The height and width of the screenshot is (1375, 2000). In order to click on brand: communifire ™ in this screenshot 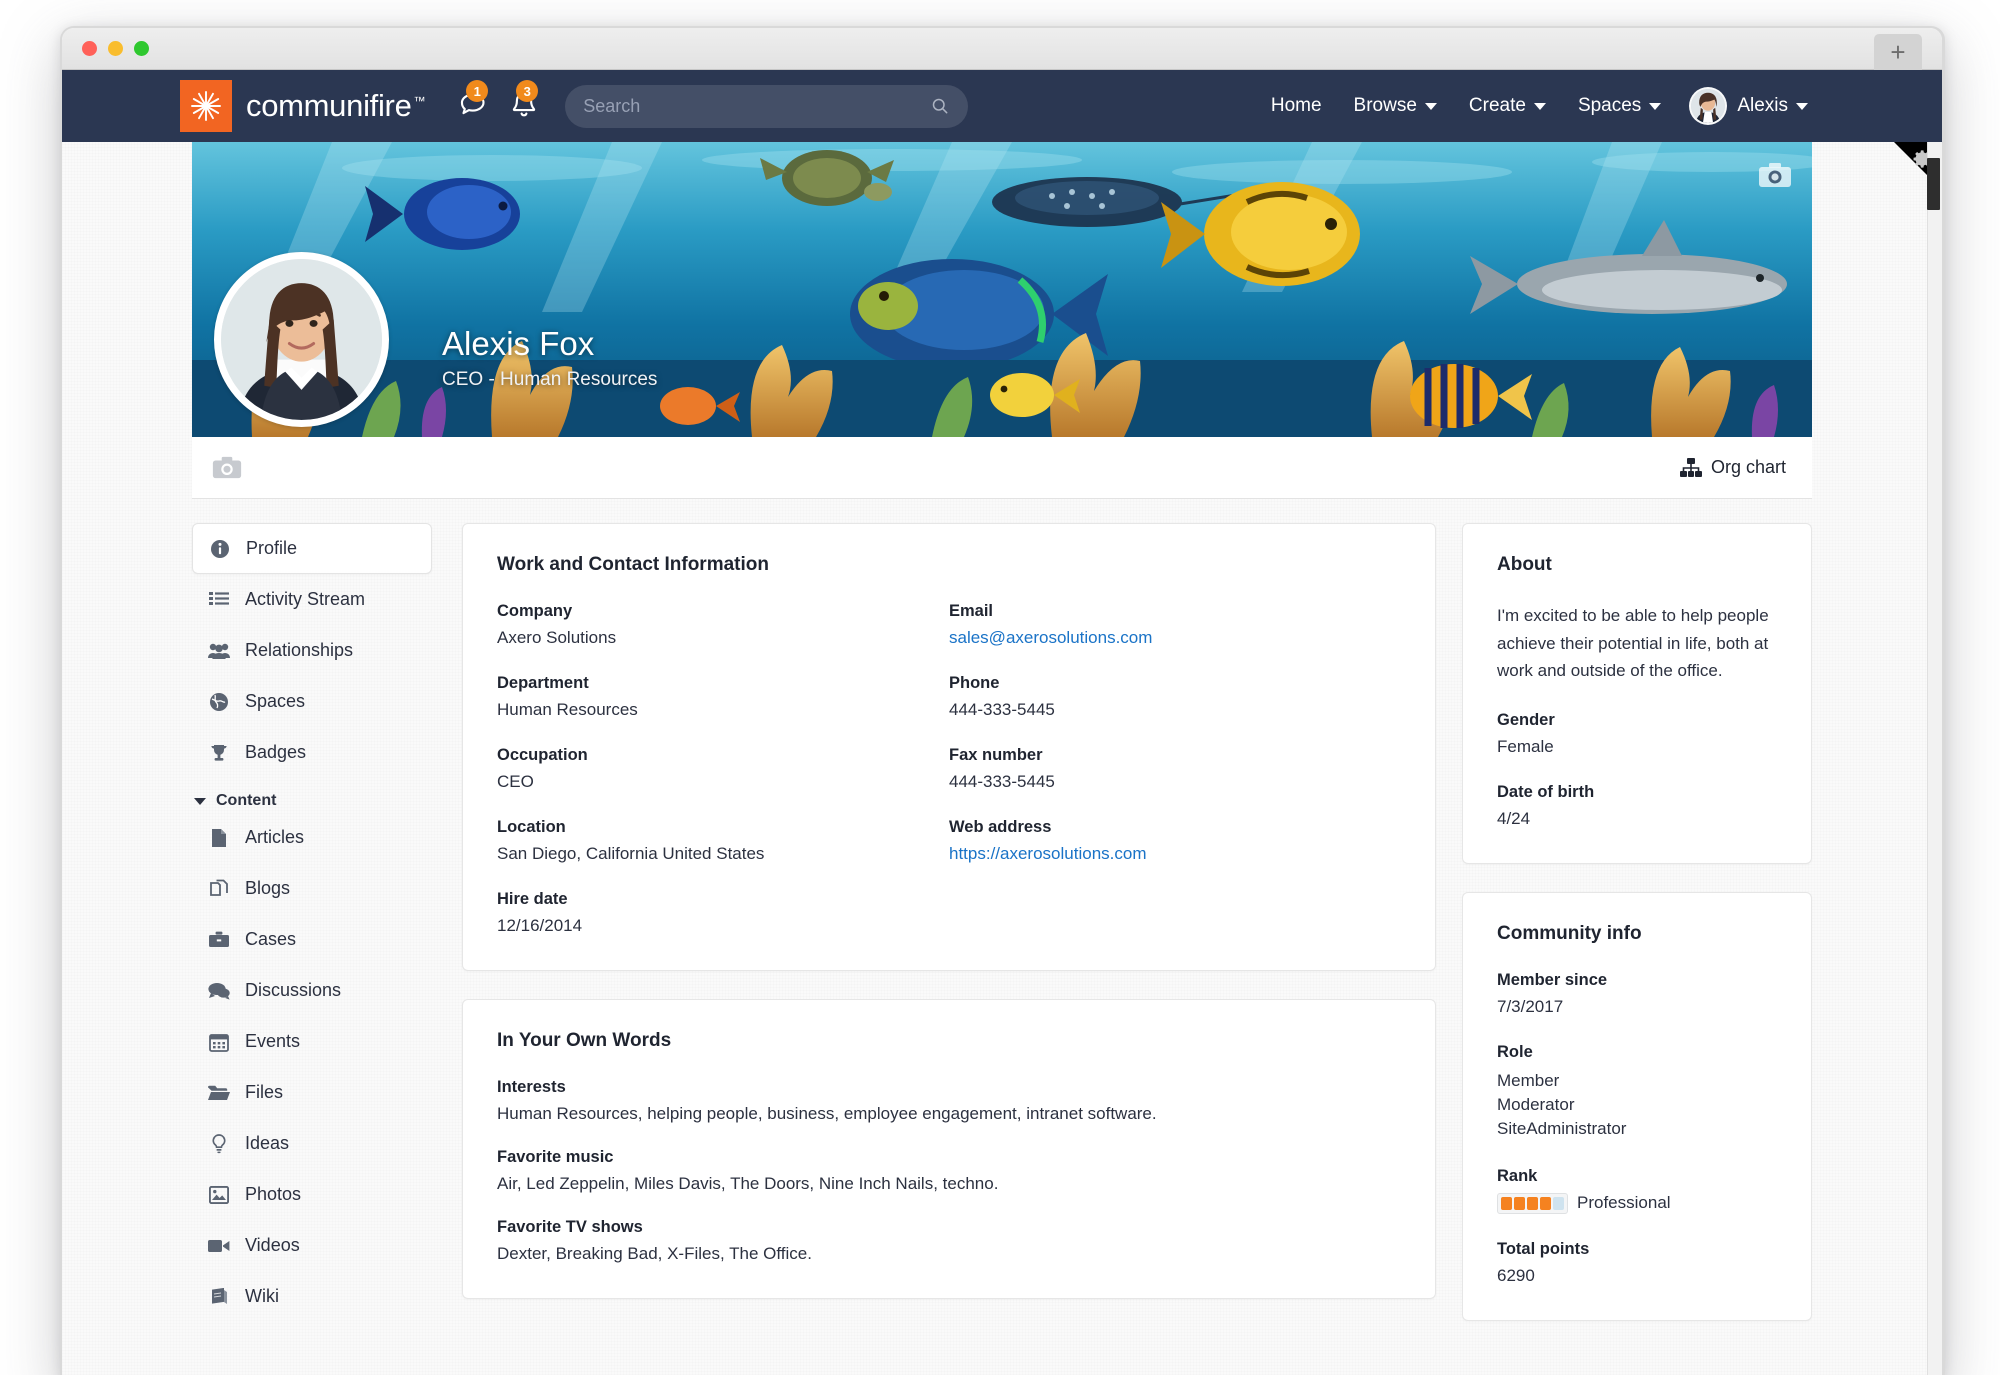, I will do `click(303, 106)`.